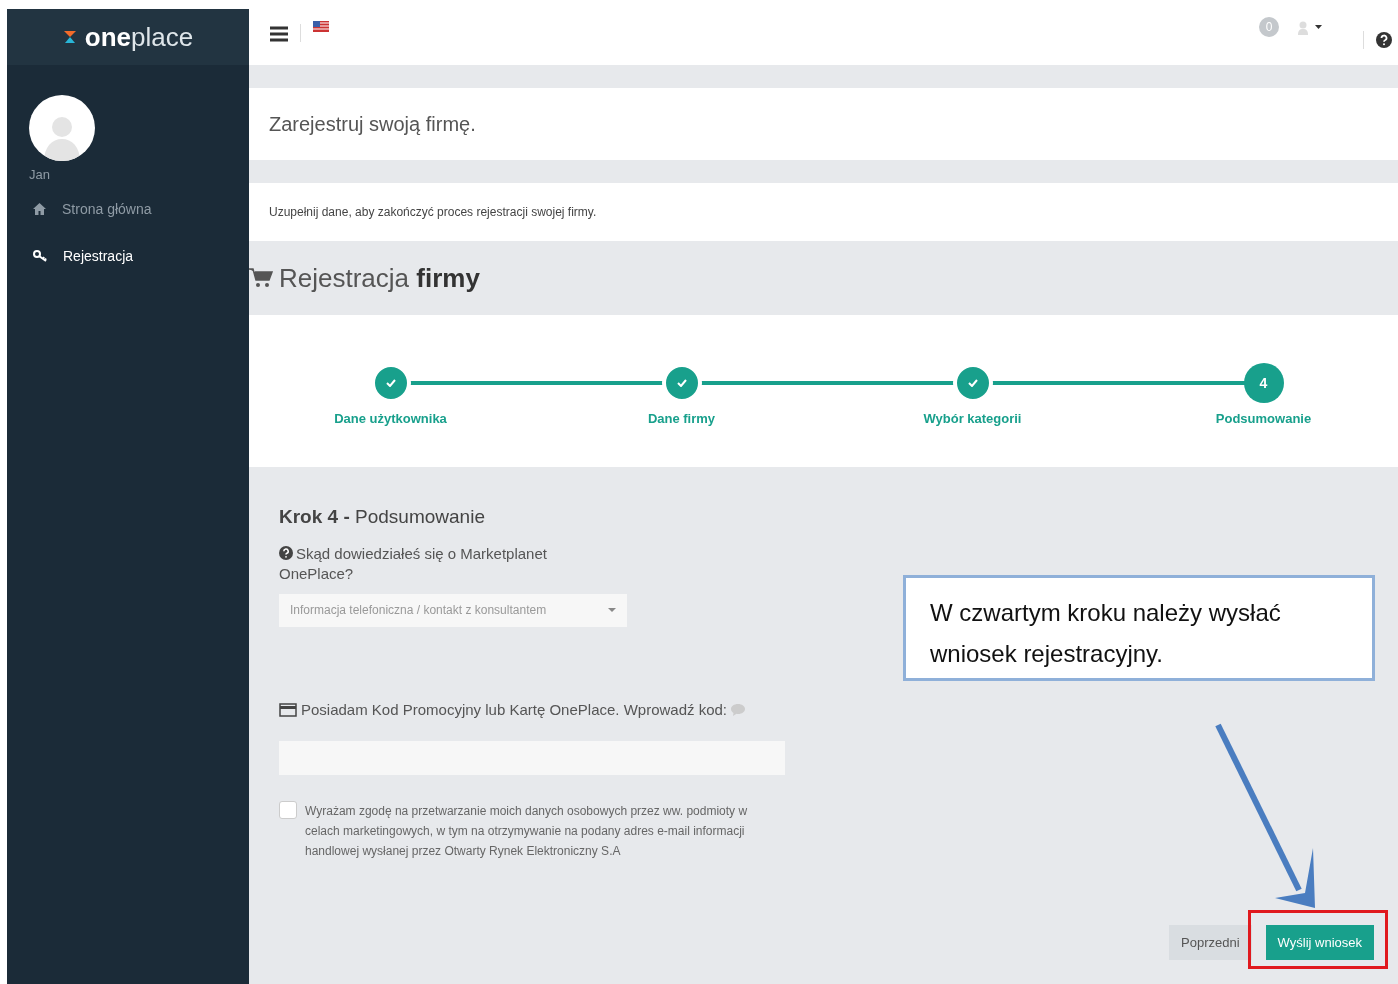 Image resolution: width=1398 pixels, height=984 pixels. I want to click on logo-icon, so click(69, 37).